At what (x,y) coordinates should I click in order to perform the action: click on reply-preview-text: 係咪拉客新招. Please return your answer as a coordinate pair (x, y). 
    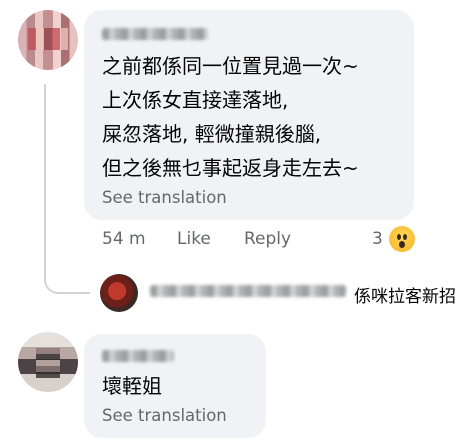
    Looking at the image, I should click on (405, 294).